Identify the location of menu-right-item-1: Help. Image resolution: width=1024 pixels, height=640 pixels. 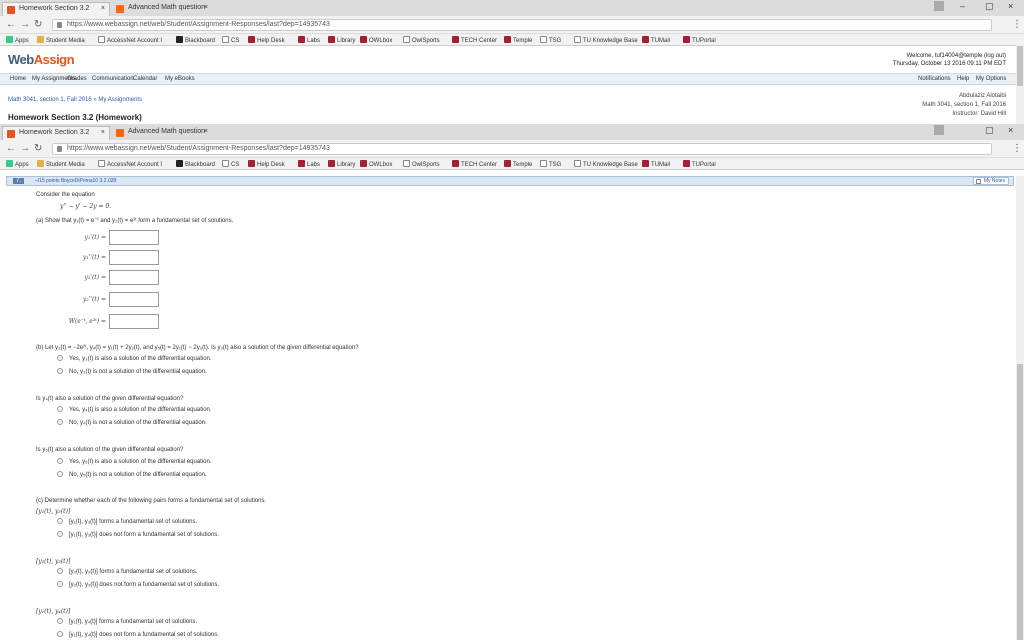
(963, 79).